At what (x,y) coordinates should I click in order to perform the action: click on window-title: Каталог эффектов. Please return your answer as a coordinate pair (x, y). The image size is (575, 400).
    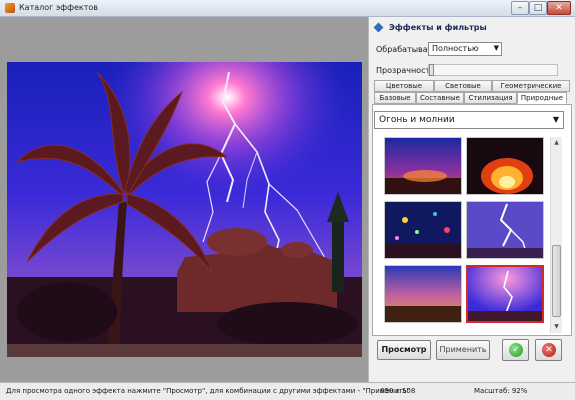
    Looking at the image, I should click on (58, 7).